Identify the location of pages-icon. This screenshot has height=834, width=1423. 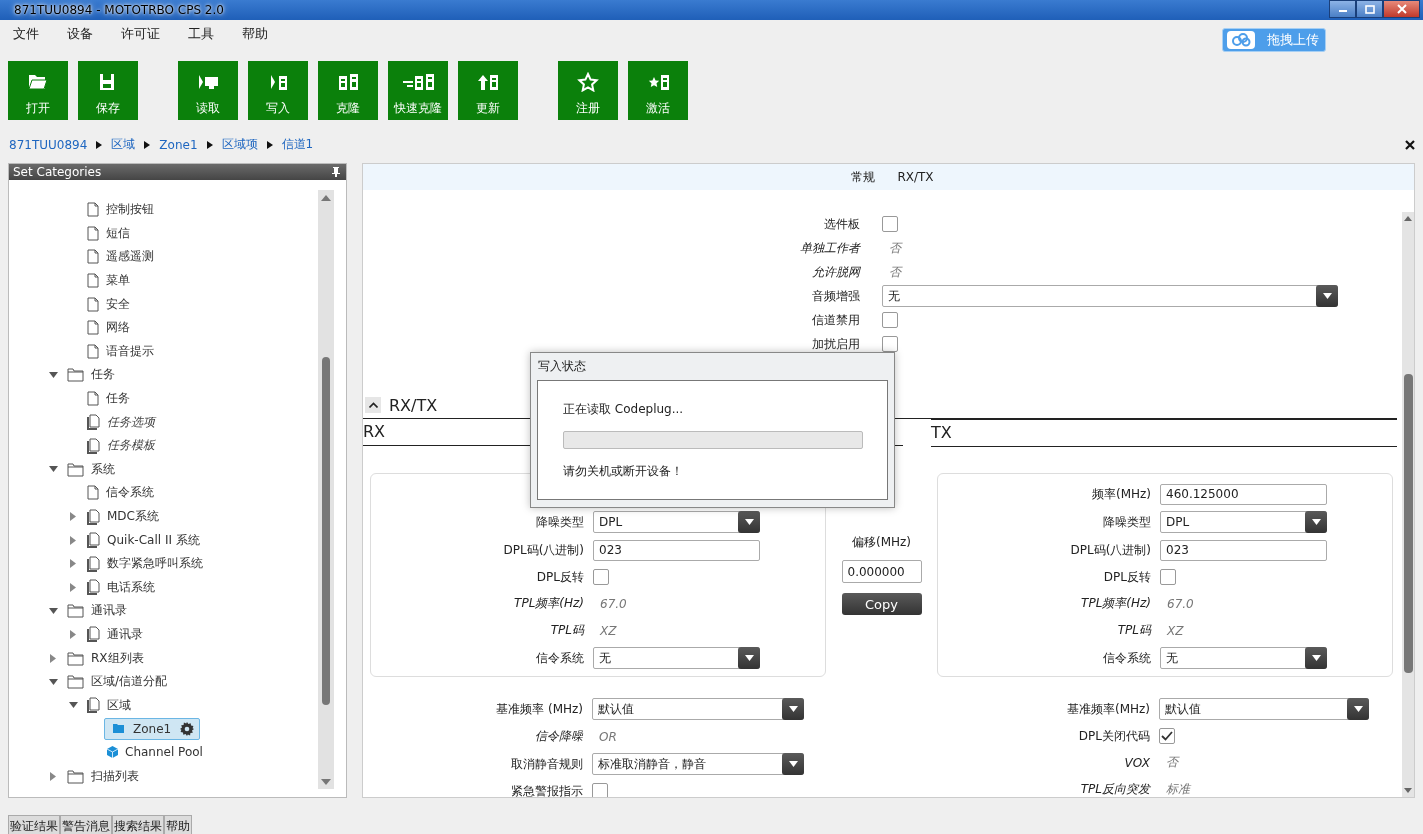
(93, 422).